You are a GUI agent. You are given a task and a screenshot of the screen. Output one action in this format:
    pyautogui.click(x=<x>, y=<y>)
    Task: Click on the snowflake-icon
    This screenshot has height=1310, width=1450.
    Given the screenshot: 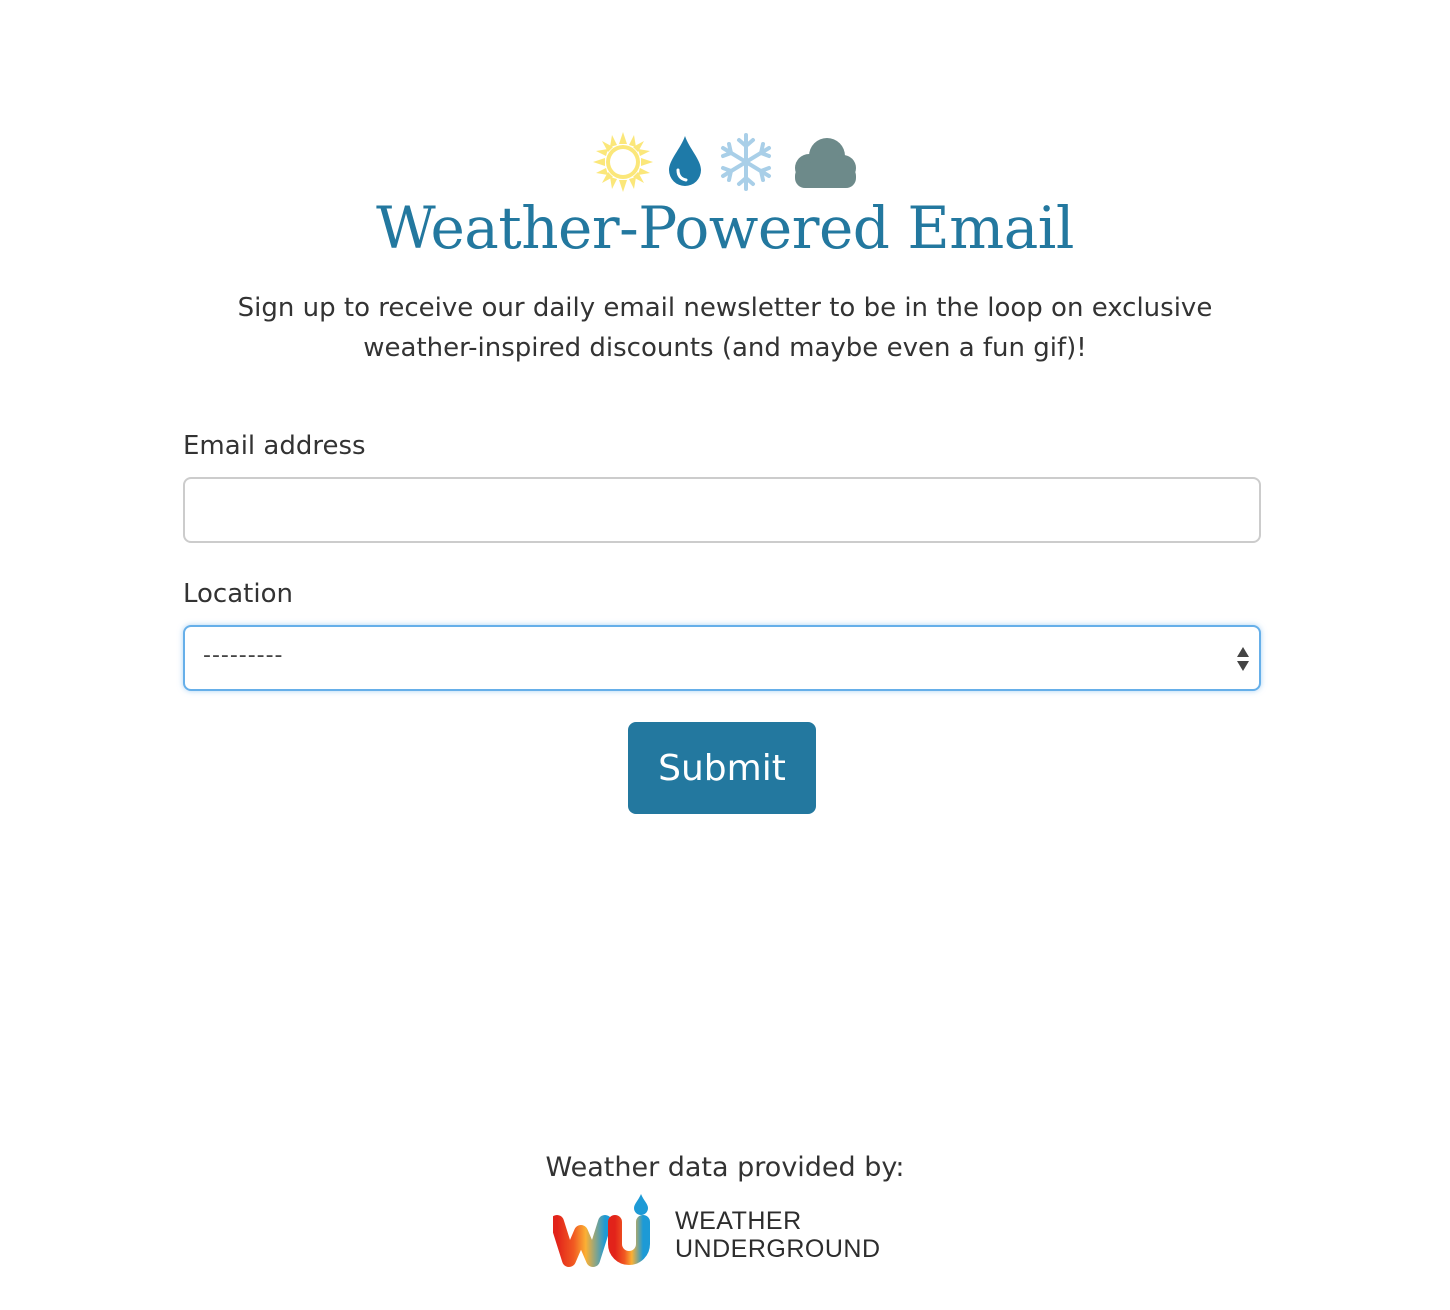 What is the action you would take?
    pyautogui.click(x=746, y=162)
    